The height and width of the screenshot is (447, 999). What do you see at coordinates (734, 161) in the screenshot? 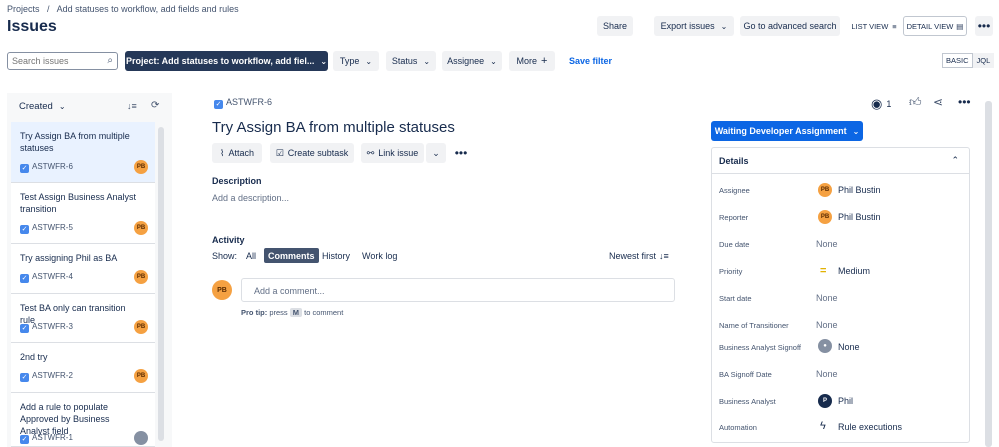
I see `details-heading: Details` at bounding box center [734, 161].